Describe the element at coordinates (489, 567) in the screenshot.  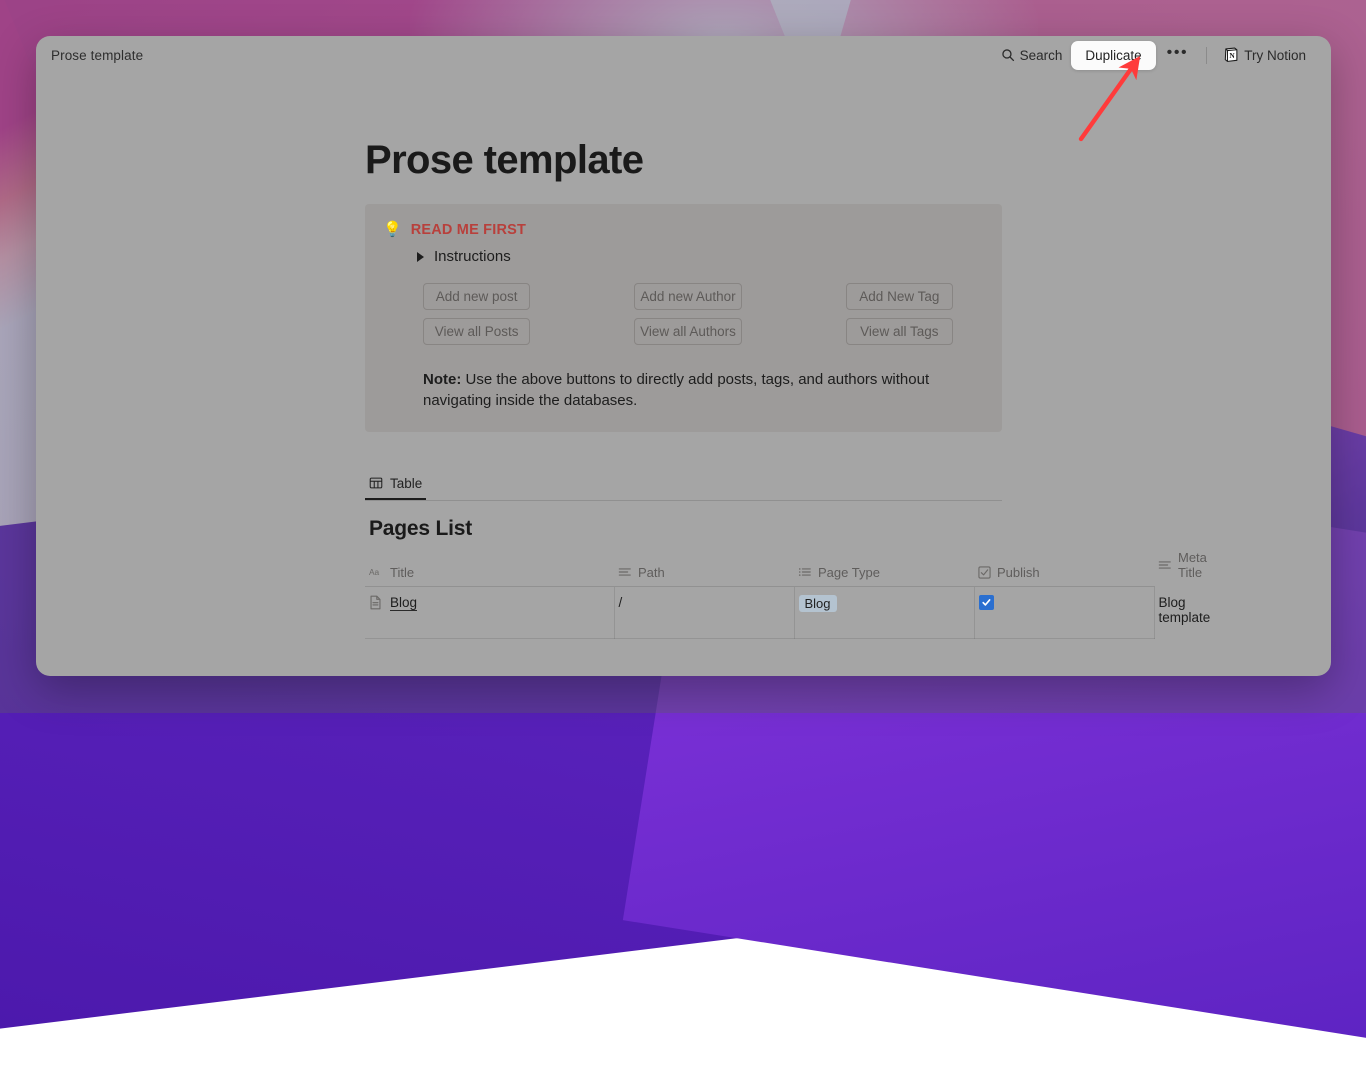
I see `column-header-title: Aa Title` at that location.